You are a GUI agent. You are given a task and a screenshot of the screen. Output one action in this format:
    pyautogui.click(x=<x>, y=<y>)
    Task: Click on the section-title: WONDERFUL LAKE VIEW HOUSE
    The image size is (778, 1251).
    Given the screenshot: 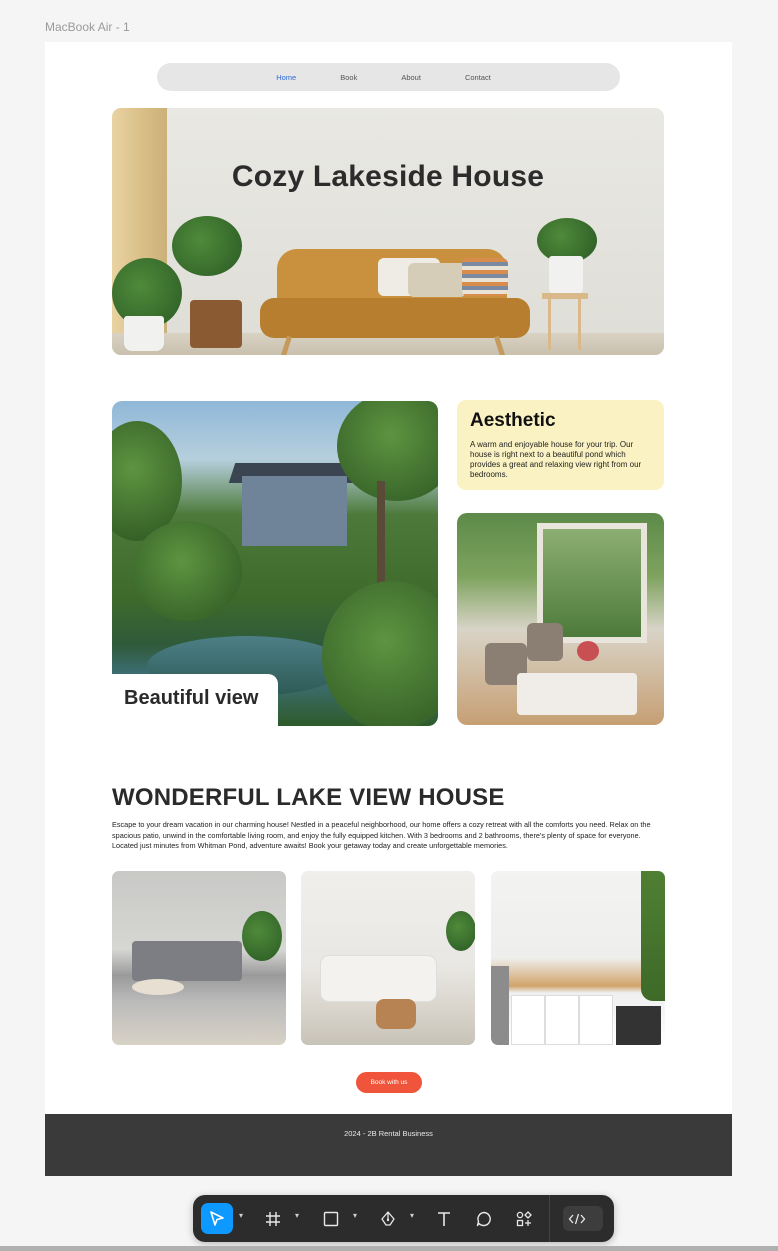 What is the action you would take?
    pyautogui.click(x=308, y=797)
    